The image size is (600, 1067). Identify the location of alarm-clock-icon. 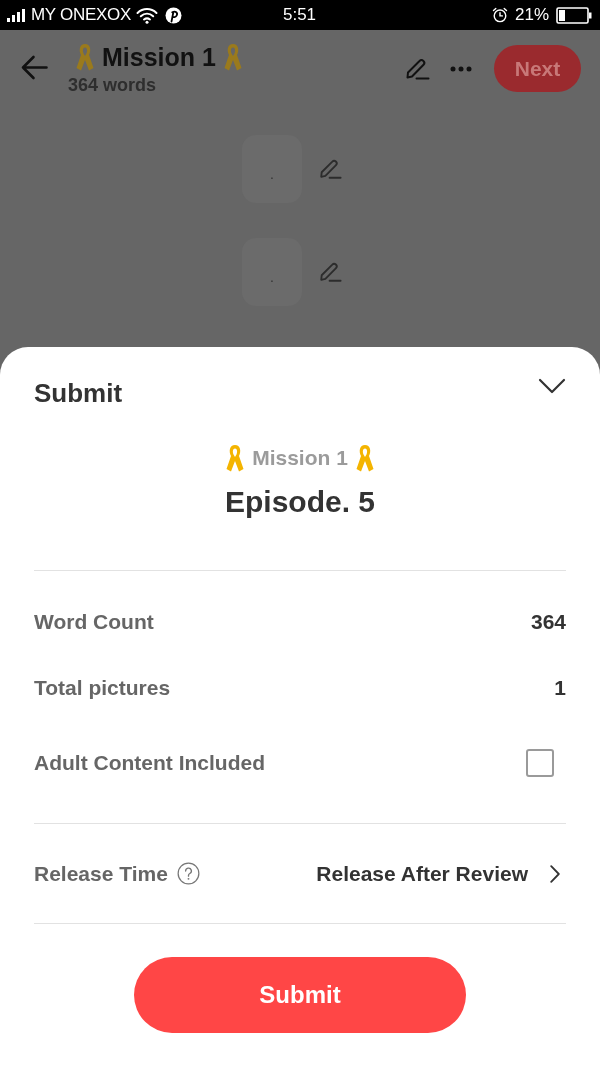
(499, 15).